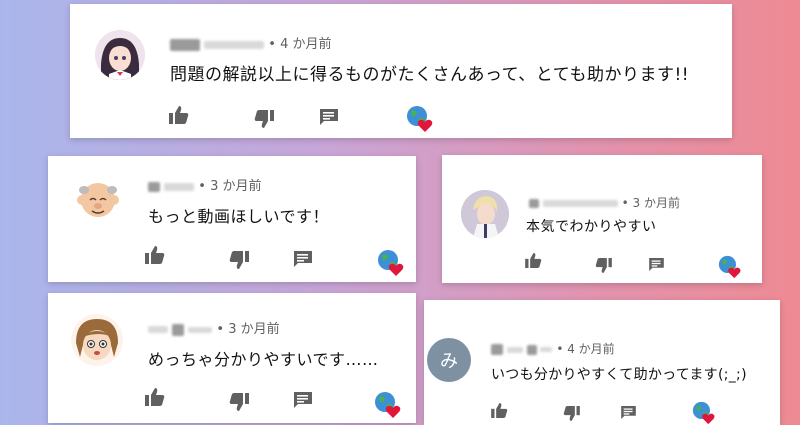  I want to click on comment-card-5: み • 4 か月前 いつも分かりやすくて助かってます(;_;), so click(602, 362).